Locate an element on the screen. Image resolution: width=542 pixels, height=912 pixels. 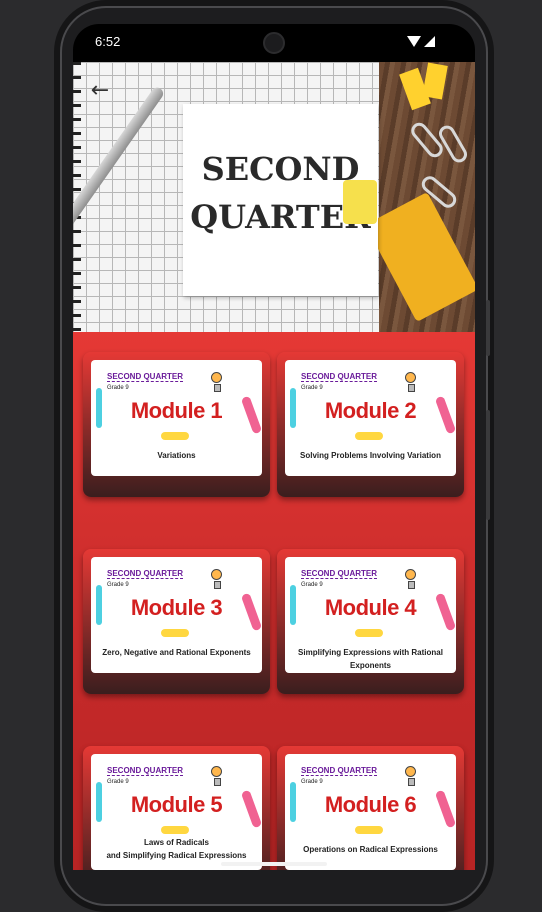
module-title: Variations is located at coordinates (176, 455).